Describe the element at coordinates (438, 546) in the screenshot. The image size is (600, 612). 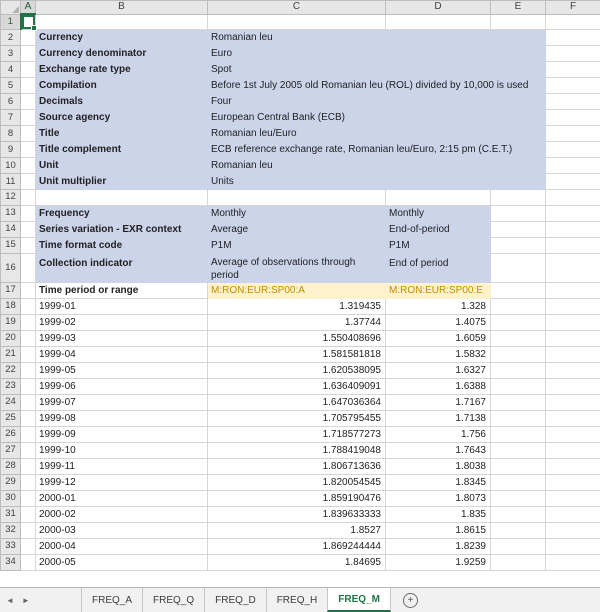
I see `cell-D33: 1.8239` at that location.